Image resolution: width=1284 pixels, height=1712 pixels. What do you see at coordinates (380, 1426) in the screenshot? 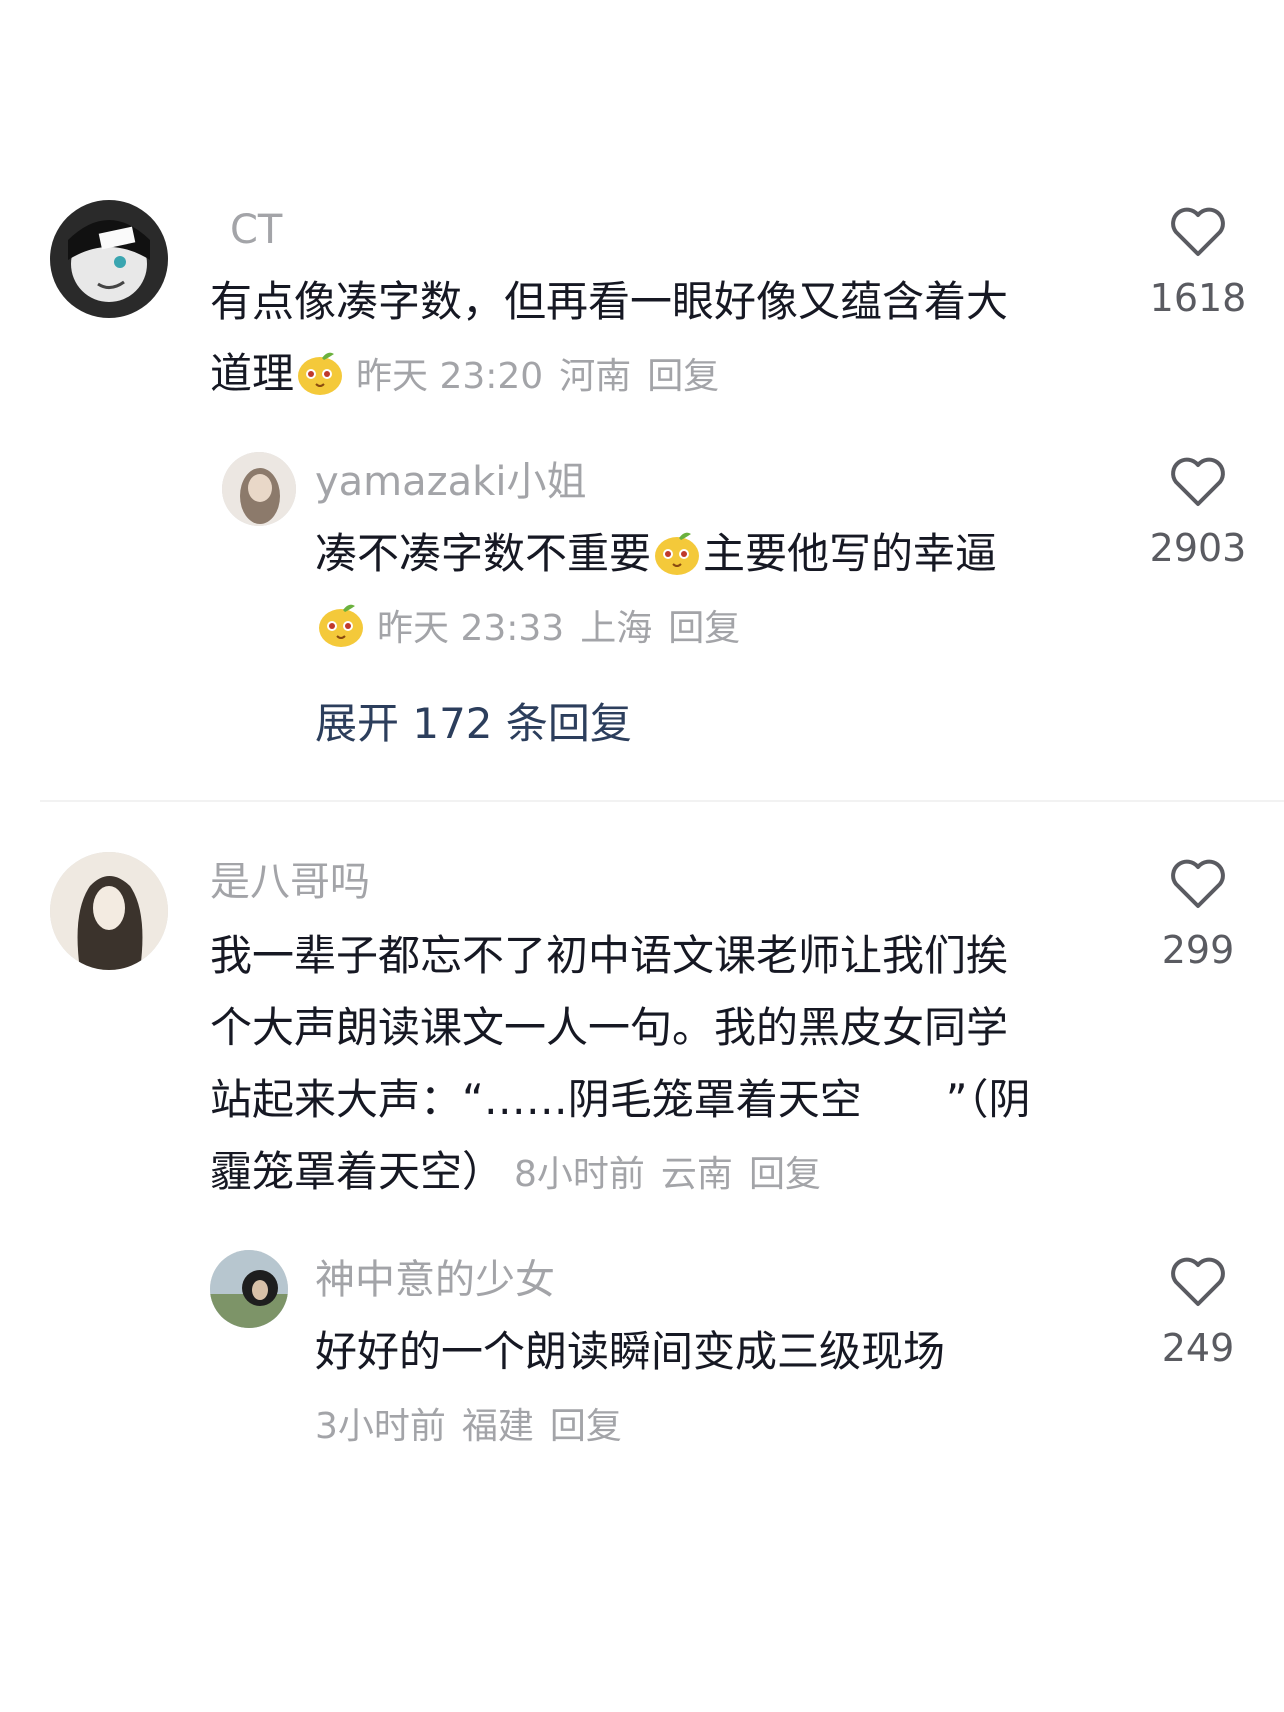
I see `timestamp: 3小时前` at bounding box center [380, 1426].